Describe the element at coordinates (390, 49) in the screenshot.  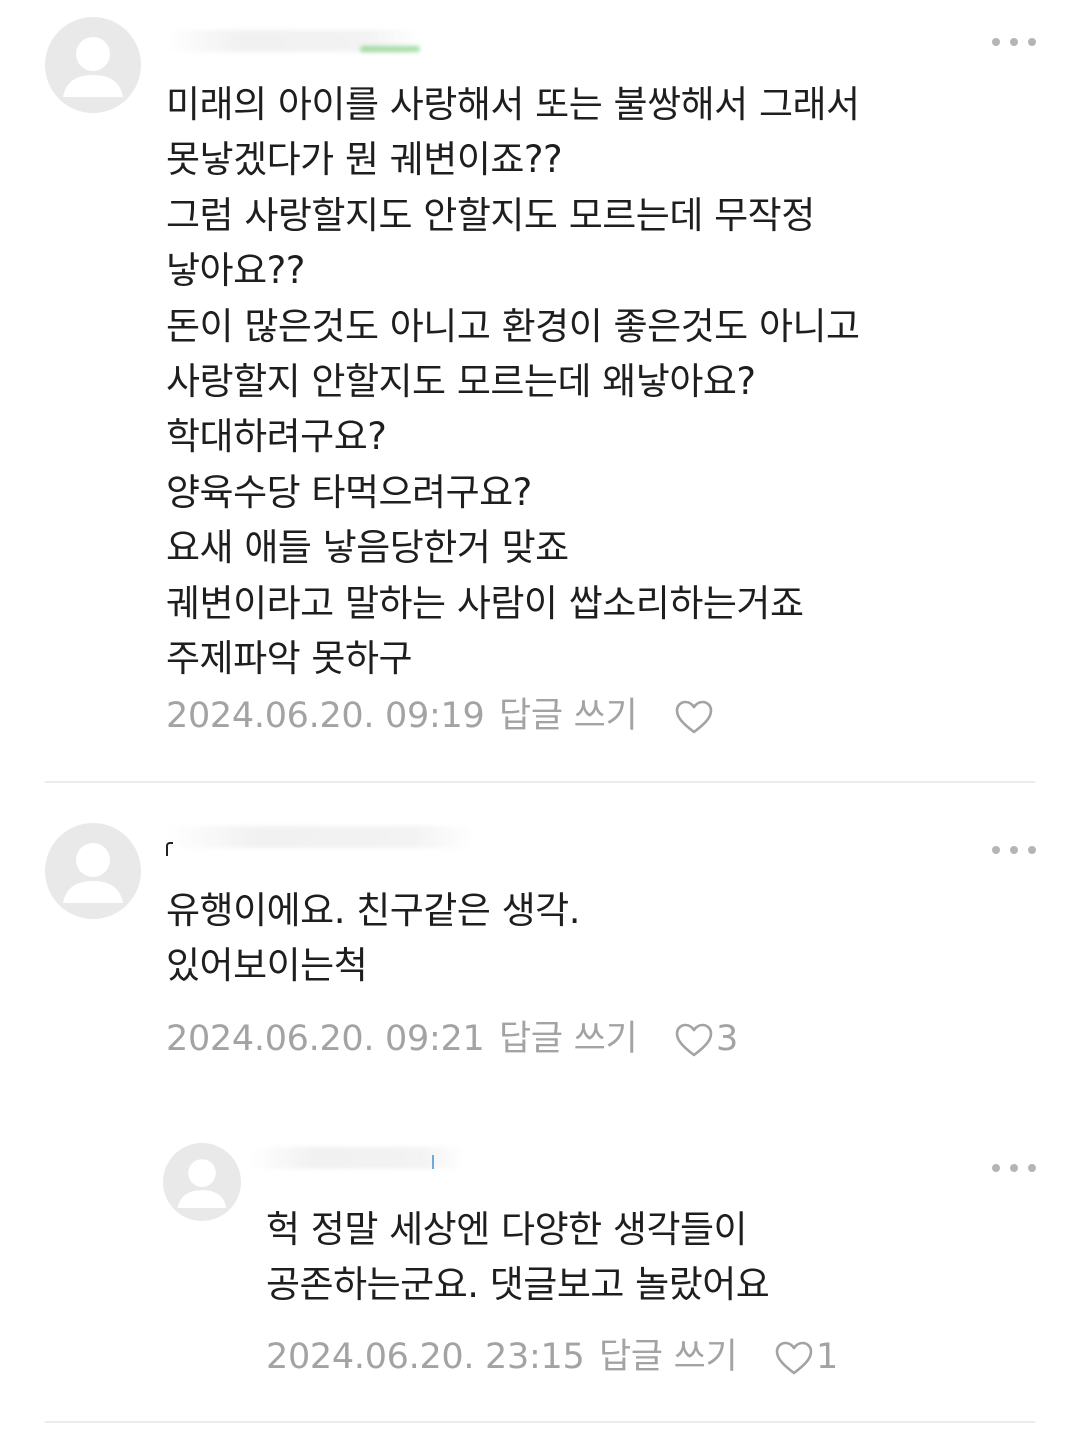
I see `nickname-badge` at that location.